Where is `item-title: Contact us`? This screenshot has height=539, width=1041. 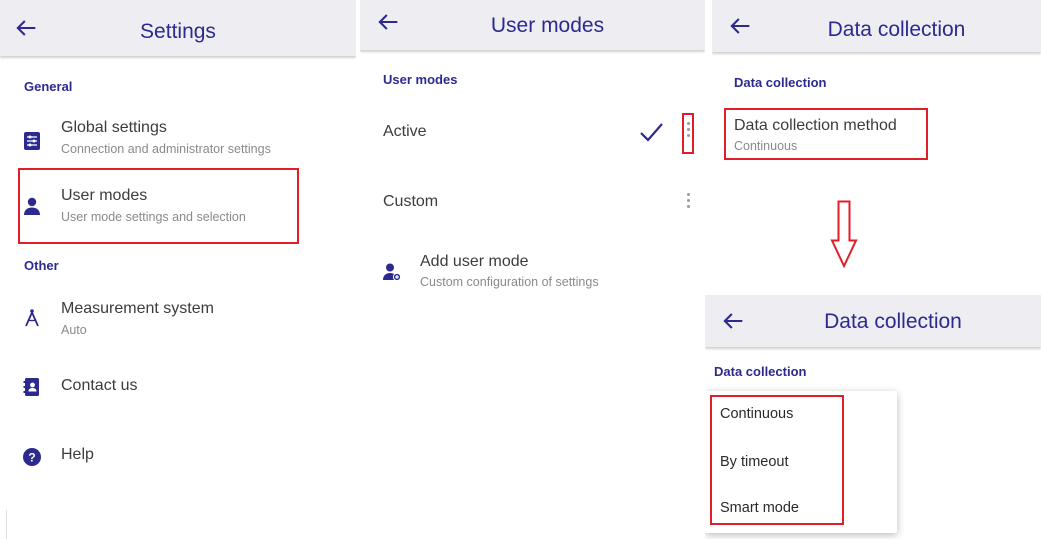
item-title: Contact us is located at coordinates (99, 385).